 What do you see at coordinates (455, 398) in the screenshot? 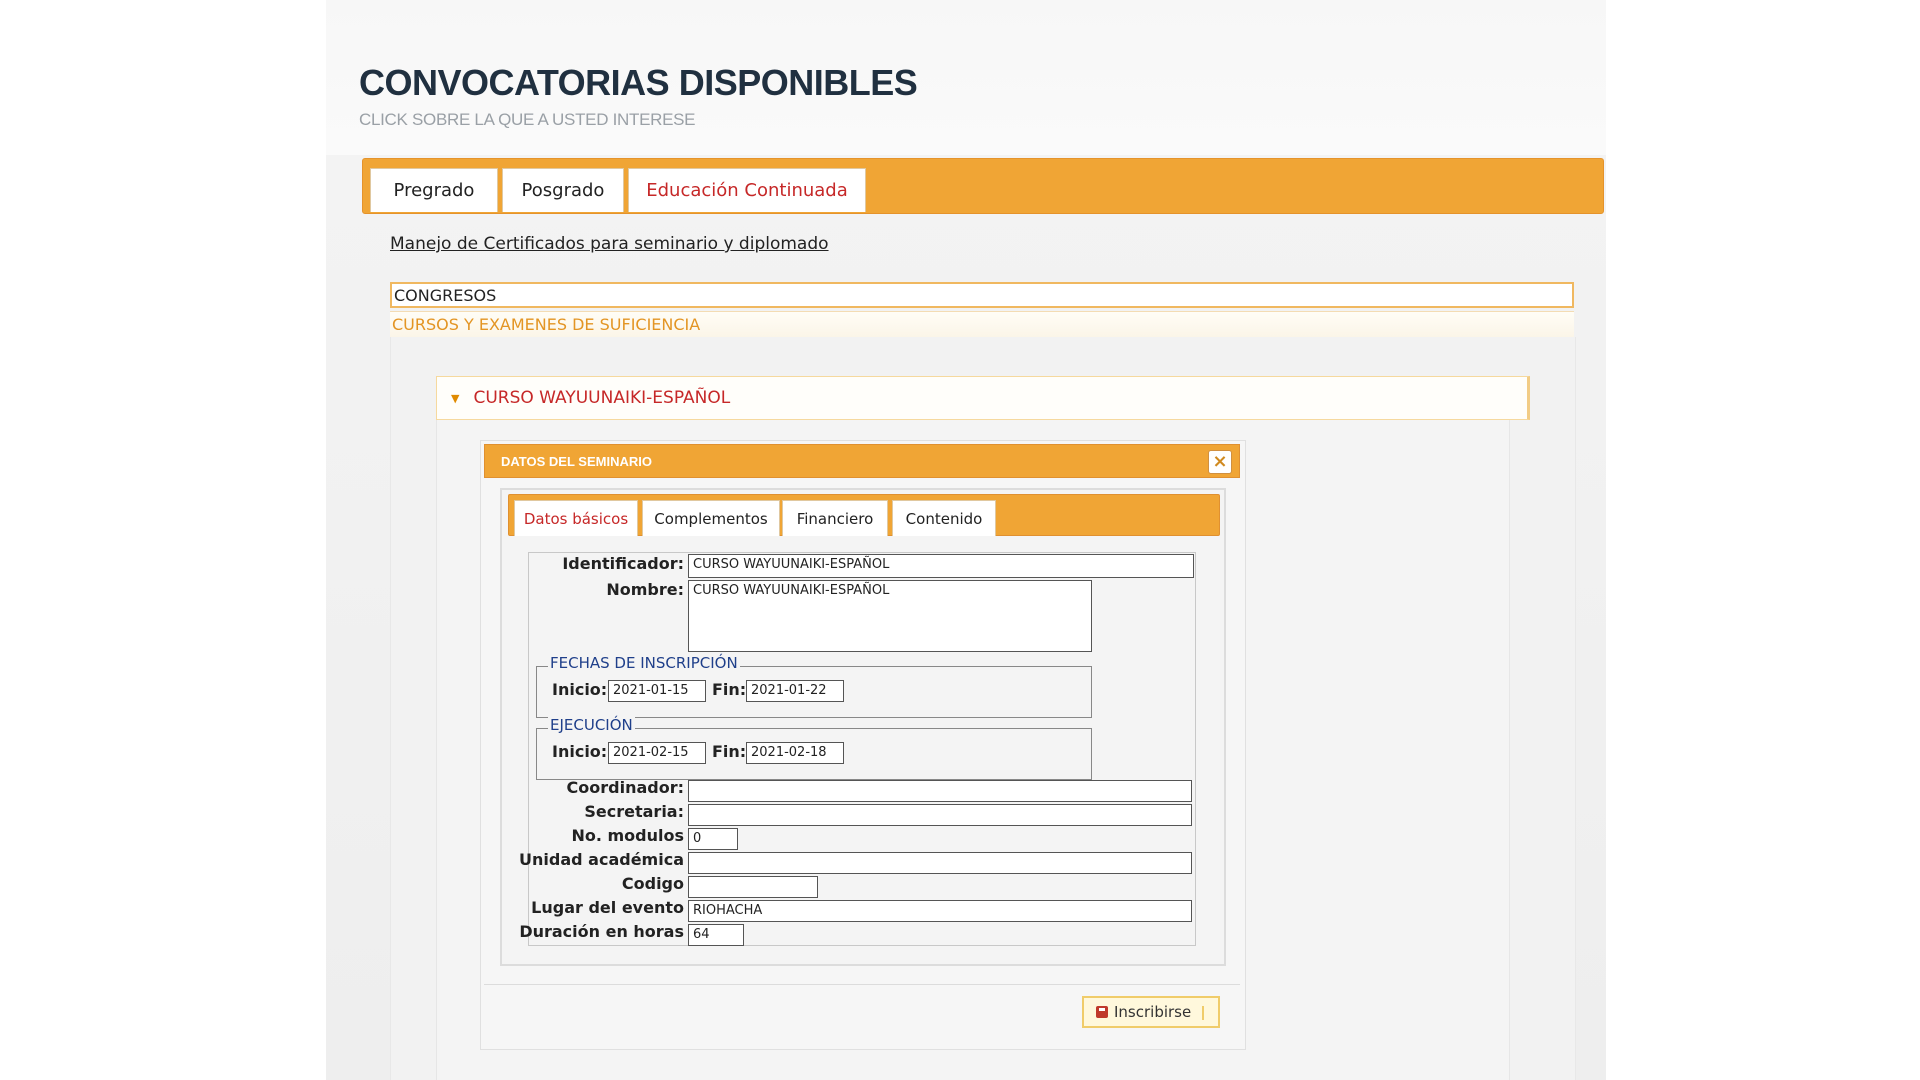
I see `caret-down-icon: ▼` at bounding box center [455, 398].